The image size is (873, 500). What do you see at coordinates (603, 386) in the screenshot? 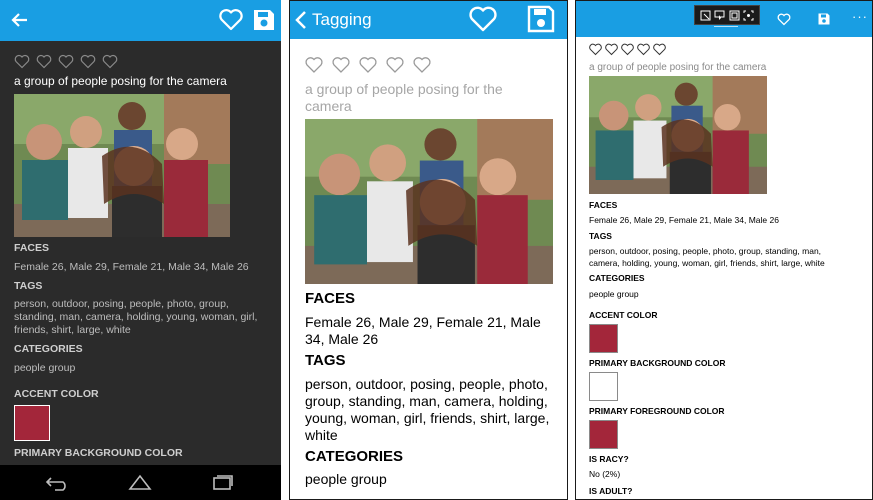
I see `primary-background-swatch` at bounding box center [603, 386].